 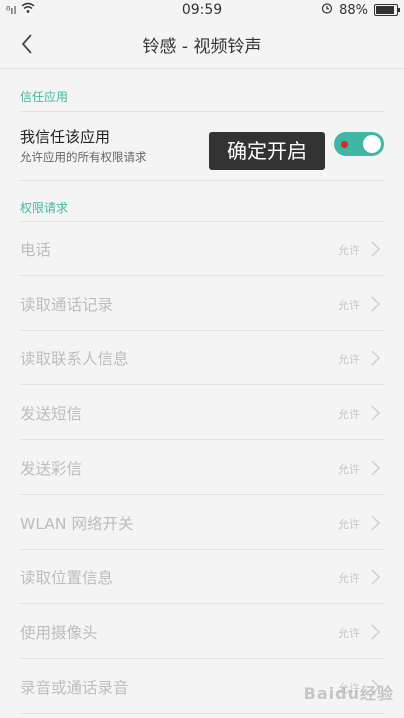 I want to click on battery-fill, so click(x=385, y=10).